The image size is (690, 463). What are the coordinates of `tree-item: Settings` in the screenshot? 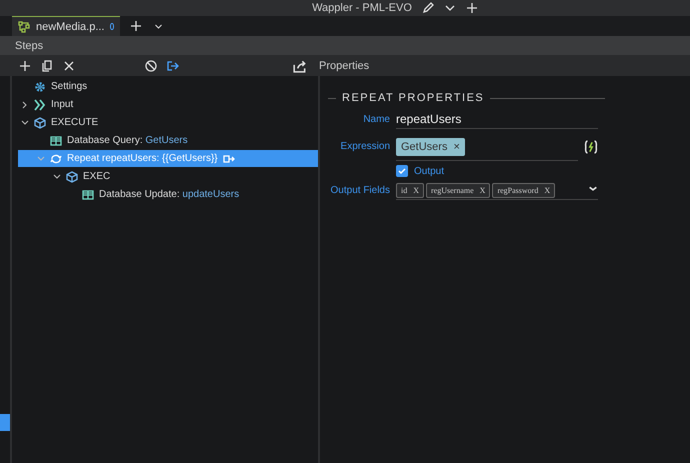 It's located at (168, 86).